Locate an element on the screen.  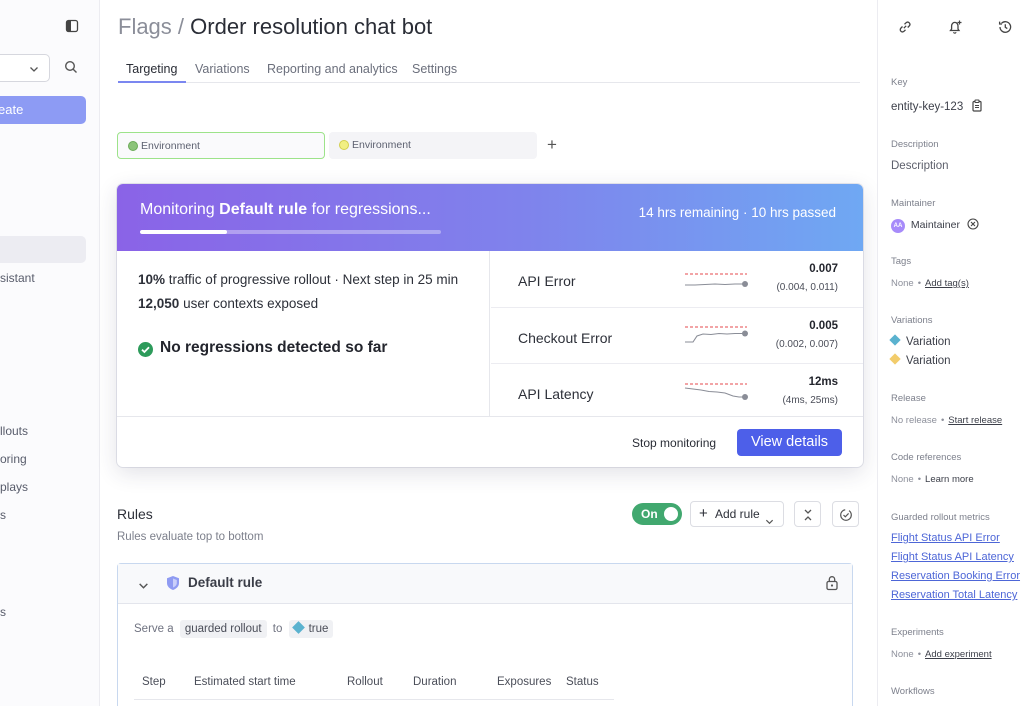
tags-value: None • Add tag(s) is located at coordinates (930, 283).